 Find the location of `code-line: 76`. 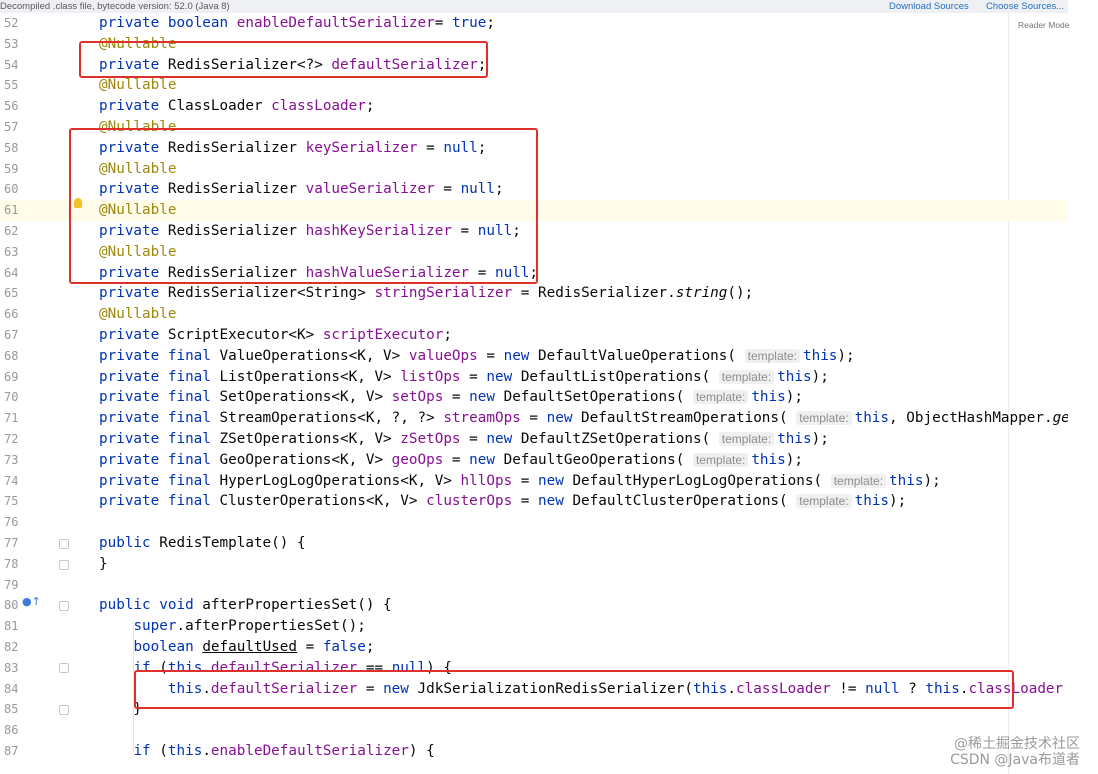

code-line: 76 is located at coordinates (534, 522).